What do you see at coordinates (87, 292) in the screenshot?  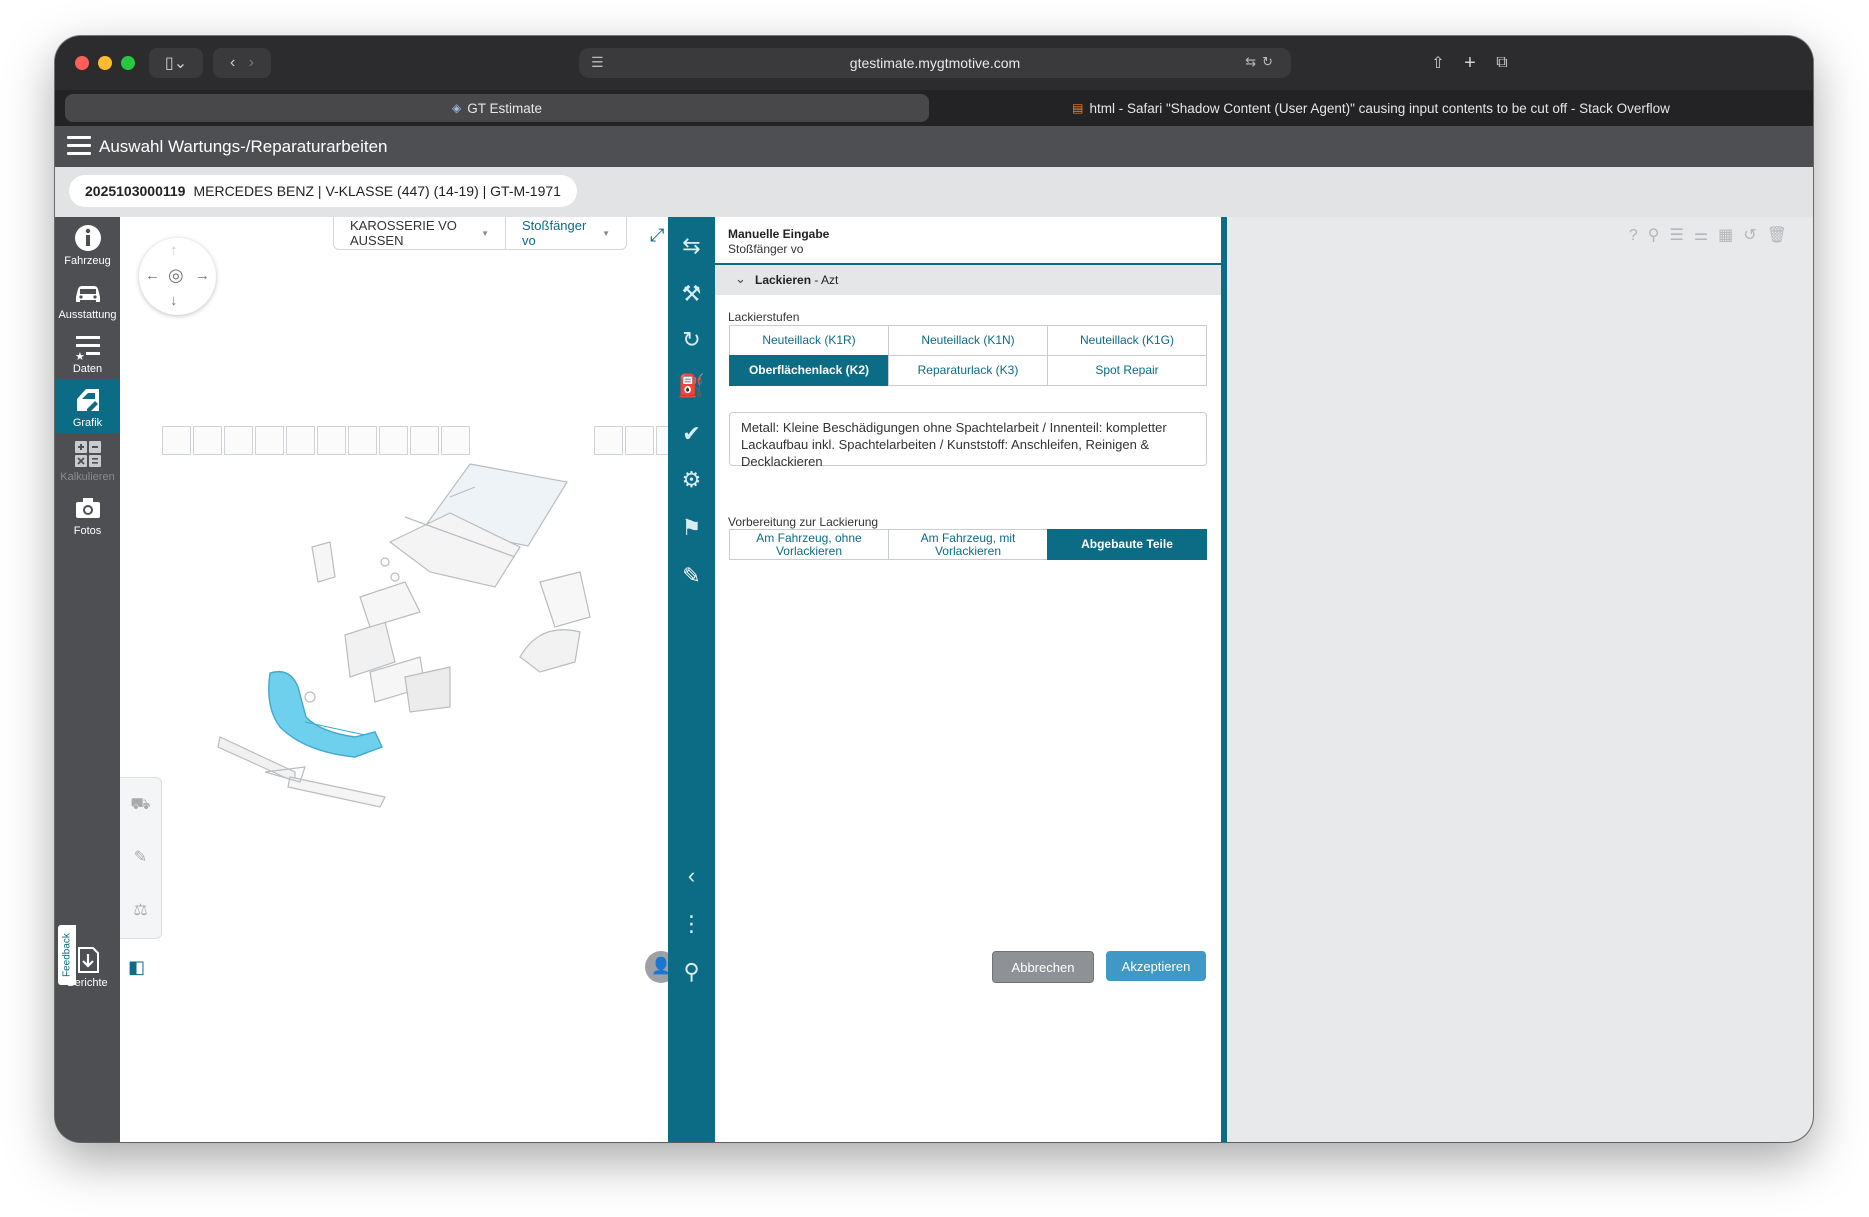 I see `car-icon` at bounding box center [87, 292].